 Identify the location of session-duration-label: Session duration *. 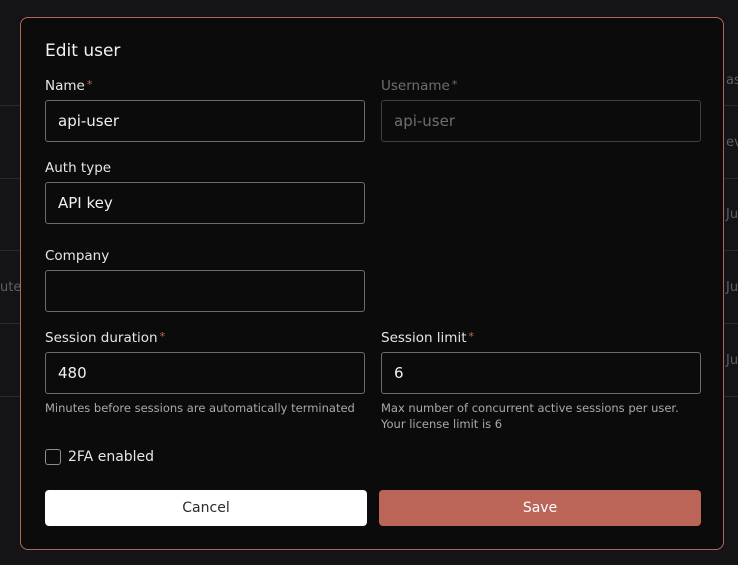
(105, 338).